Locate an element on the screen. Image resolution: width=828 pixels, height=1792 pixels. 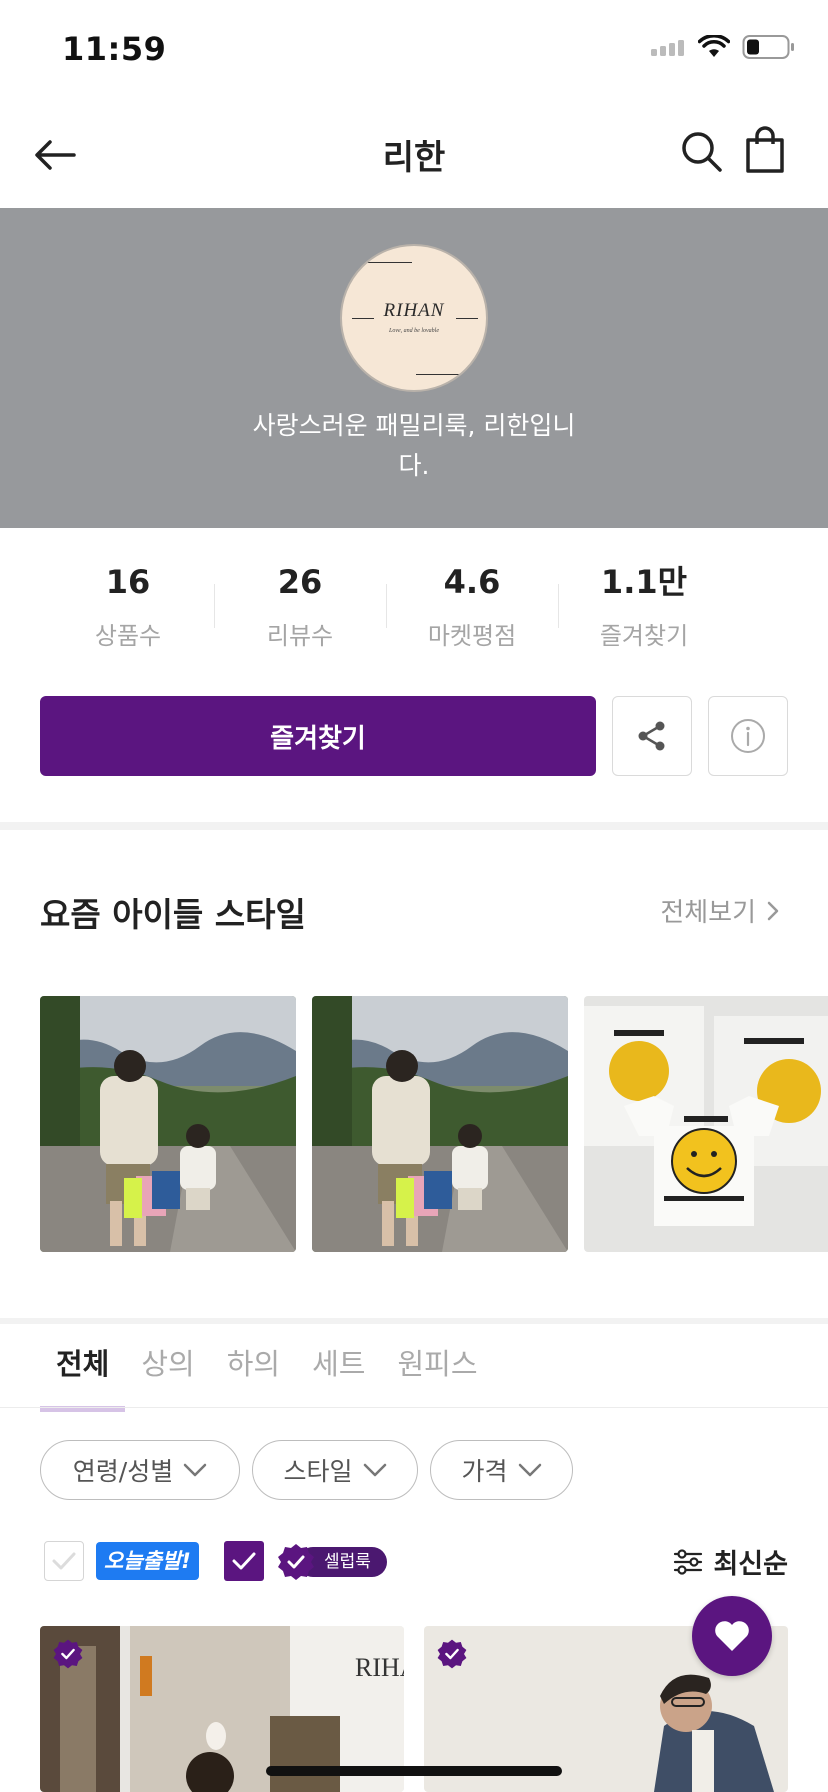
toggle-row: 오늘출발! 셀럽룩 최신순 is located at coordinates (414, 1562).